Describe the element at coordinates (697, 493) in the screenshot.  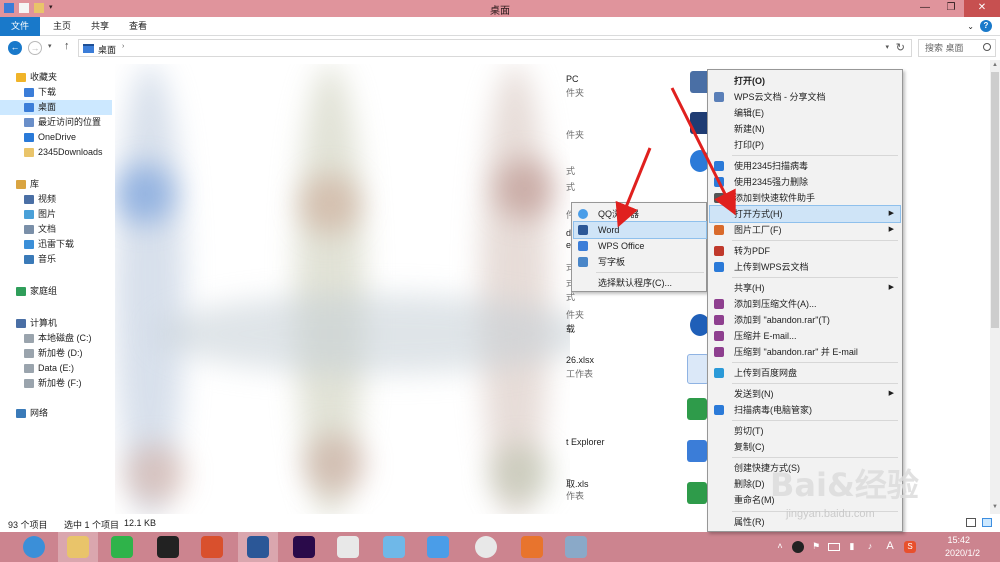
I see `xls-doc-icon` at that location.